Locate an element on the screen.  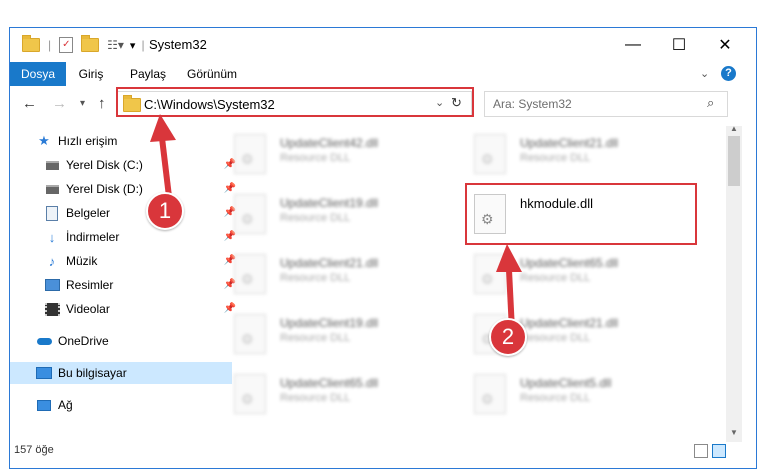
step-badge-1: 1 is located at coordinates (165, 211).